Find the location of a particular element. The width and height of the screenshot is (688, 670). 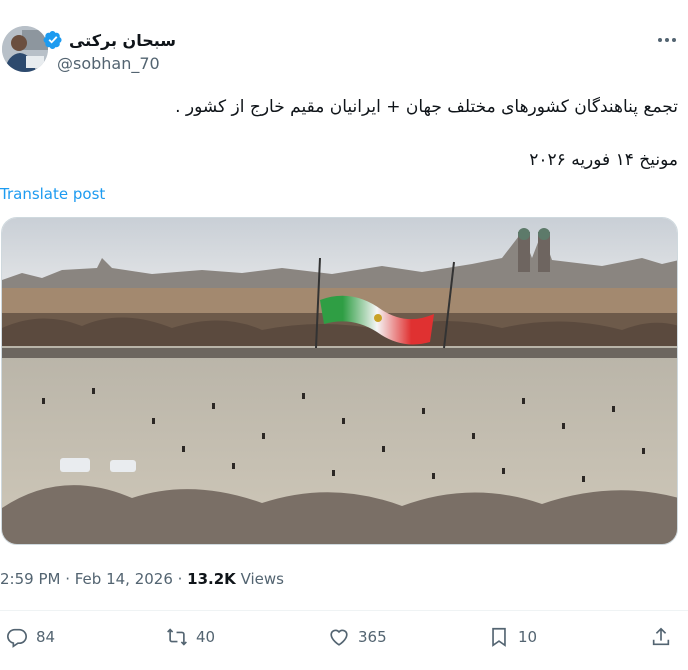

more-options-icon is located at coordinates (667, 40).